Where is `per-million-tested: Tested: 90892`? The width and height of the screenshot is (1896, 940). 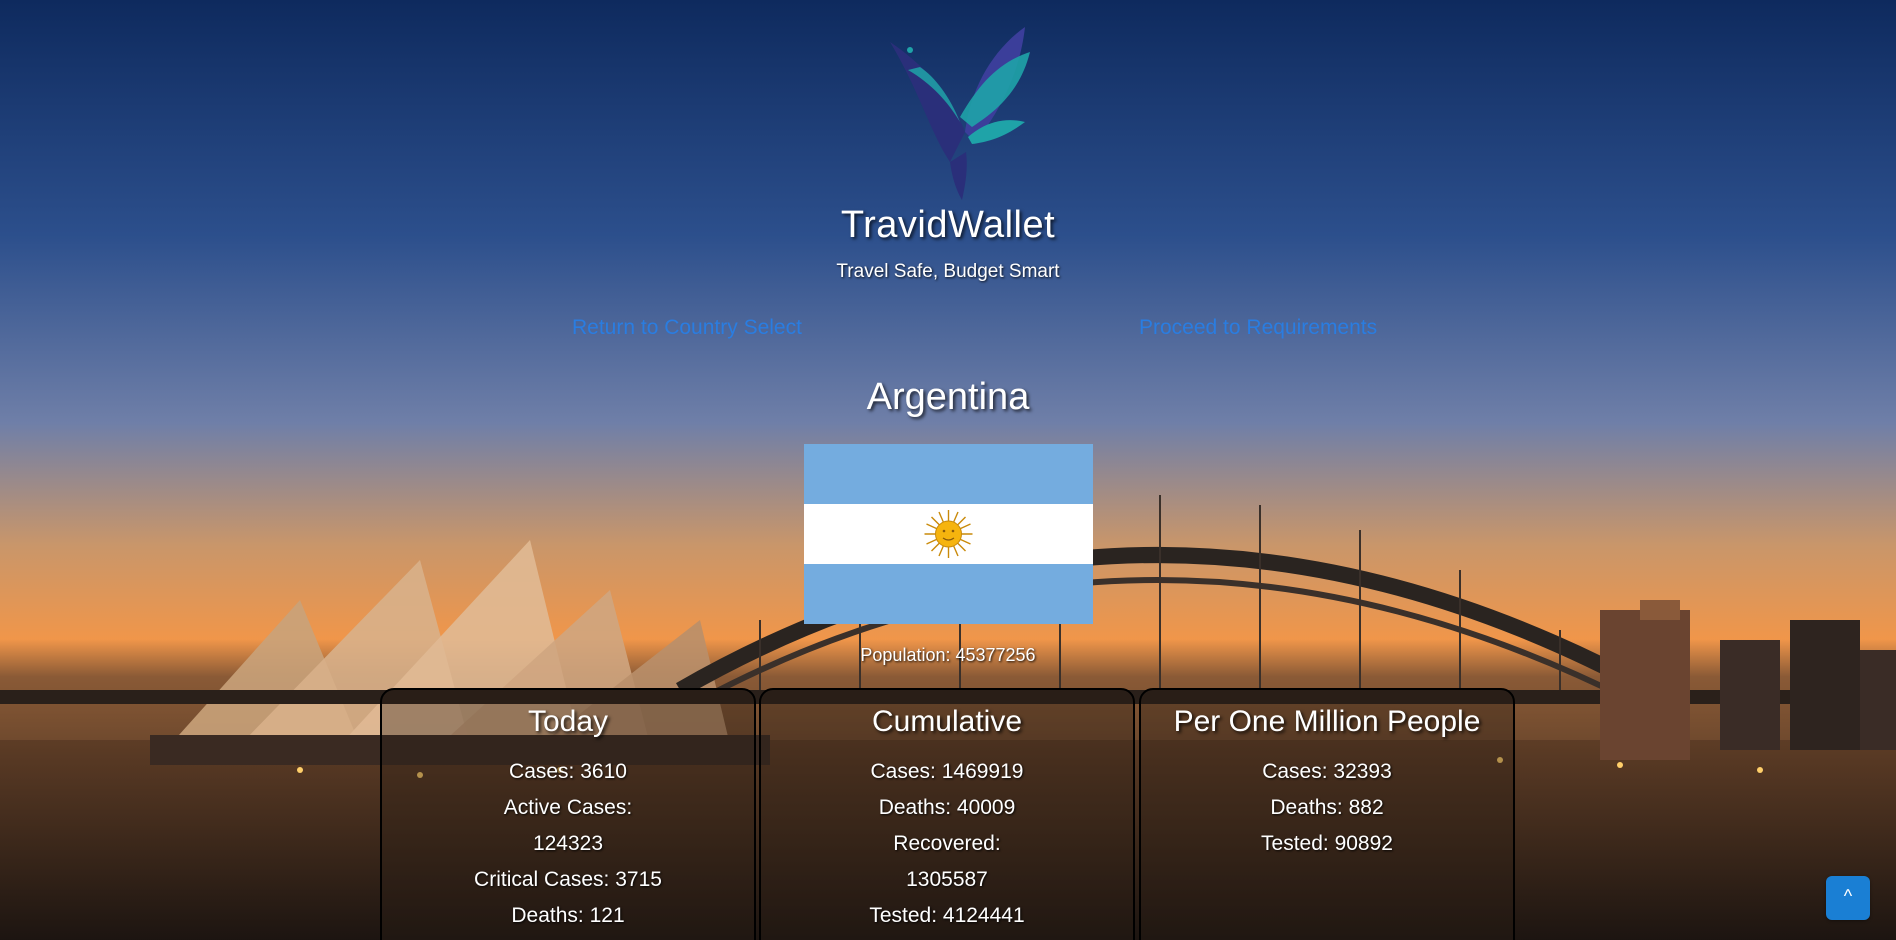
per-million-tested: Tested: 90892 is located at coordinates (1327, 843).